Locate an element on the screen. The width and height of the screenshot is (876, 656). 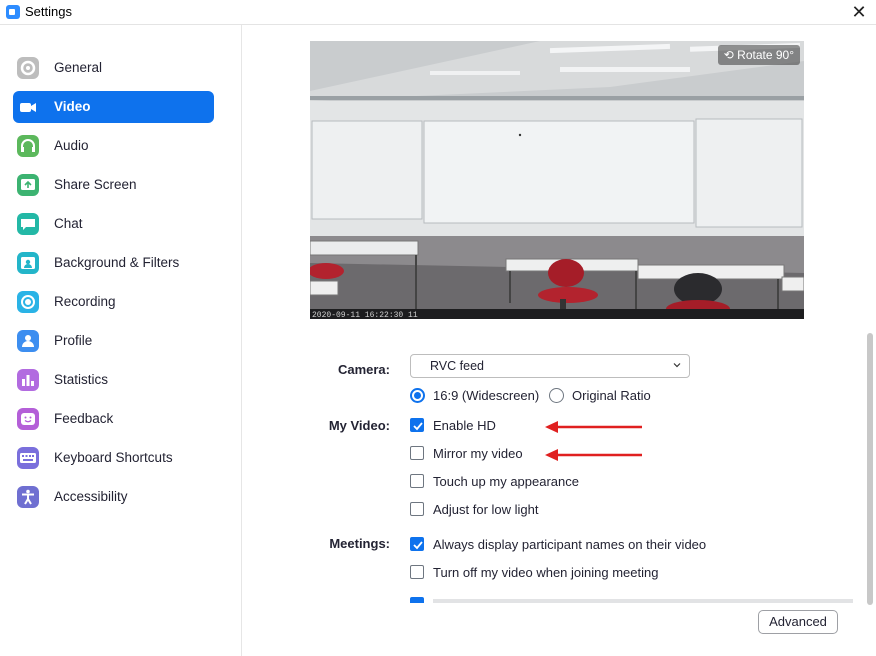
record-circle-icon is located at coordinates (28, 302).